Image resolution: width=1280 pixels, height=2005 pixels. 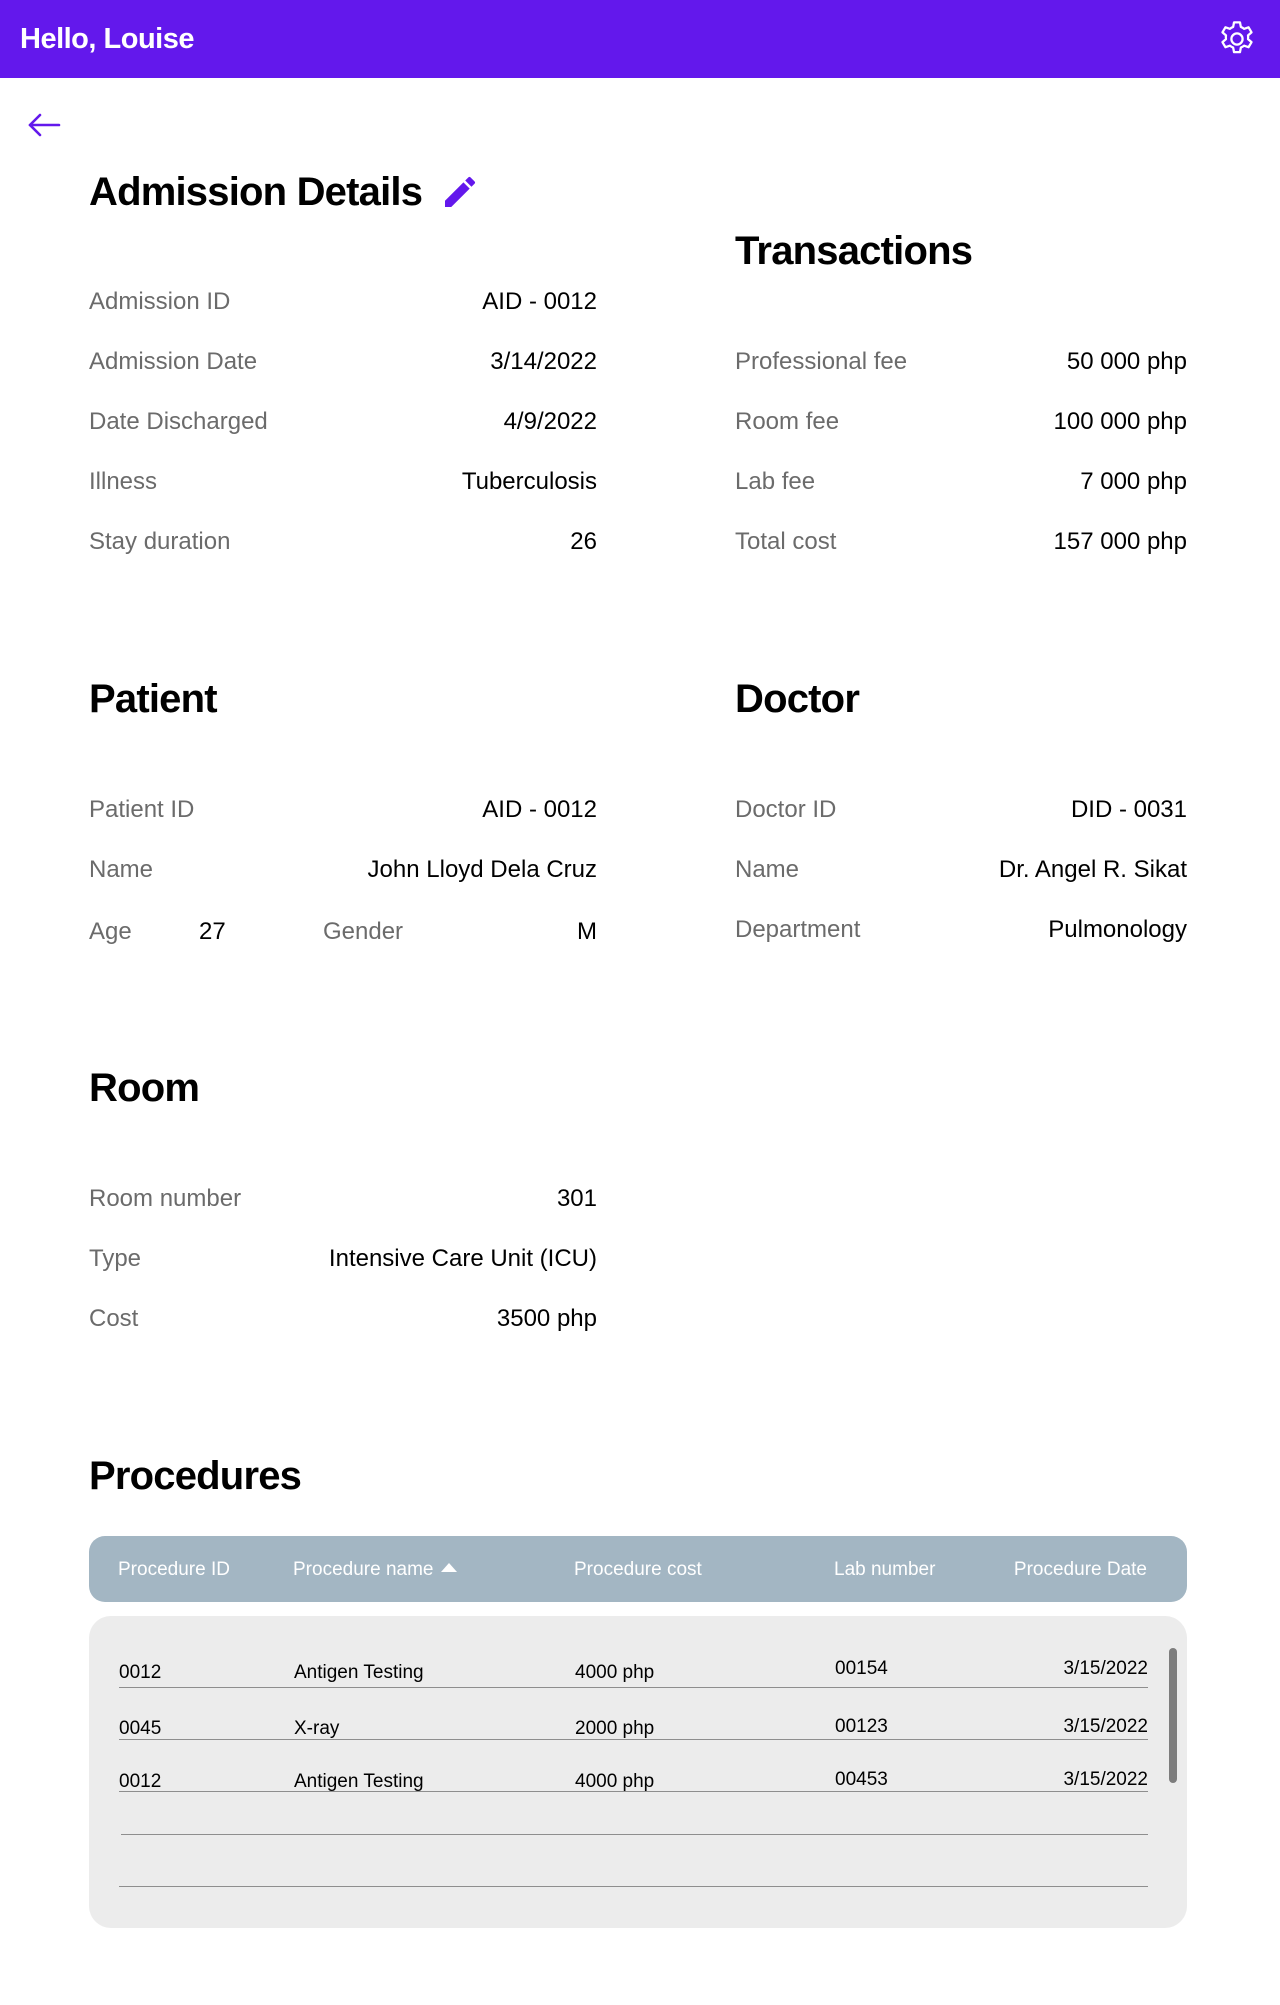 I want to click on arrow-left-icon, so click(x=44, y=125).